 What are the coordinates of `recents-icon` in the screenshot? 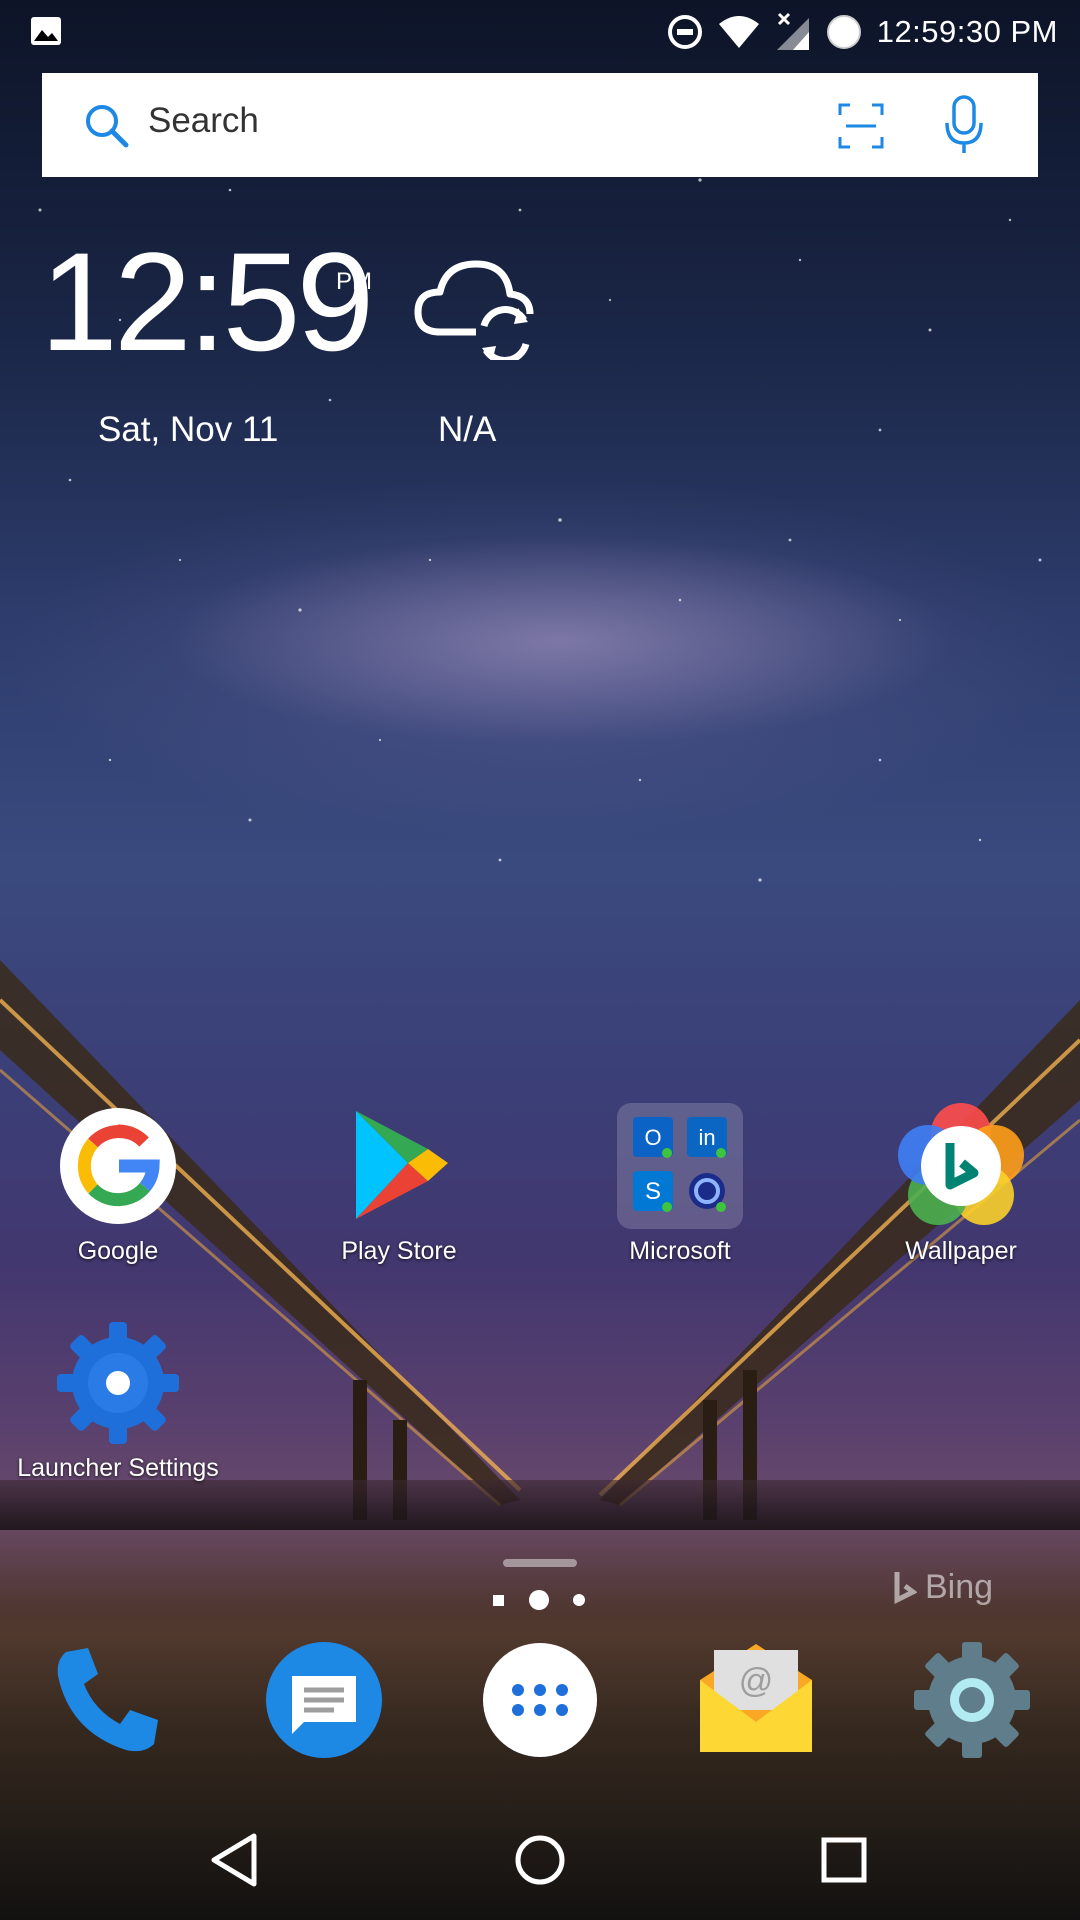 It's located at (844, 1860).